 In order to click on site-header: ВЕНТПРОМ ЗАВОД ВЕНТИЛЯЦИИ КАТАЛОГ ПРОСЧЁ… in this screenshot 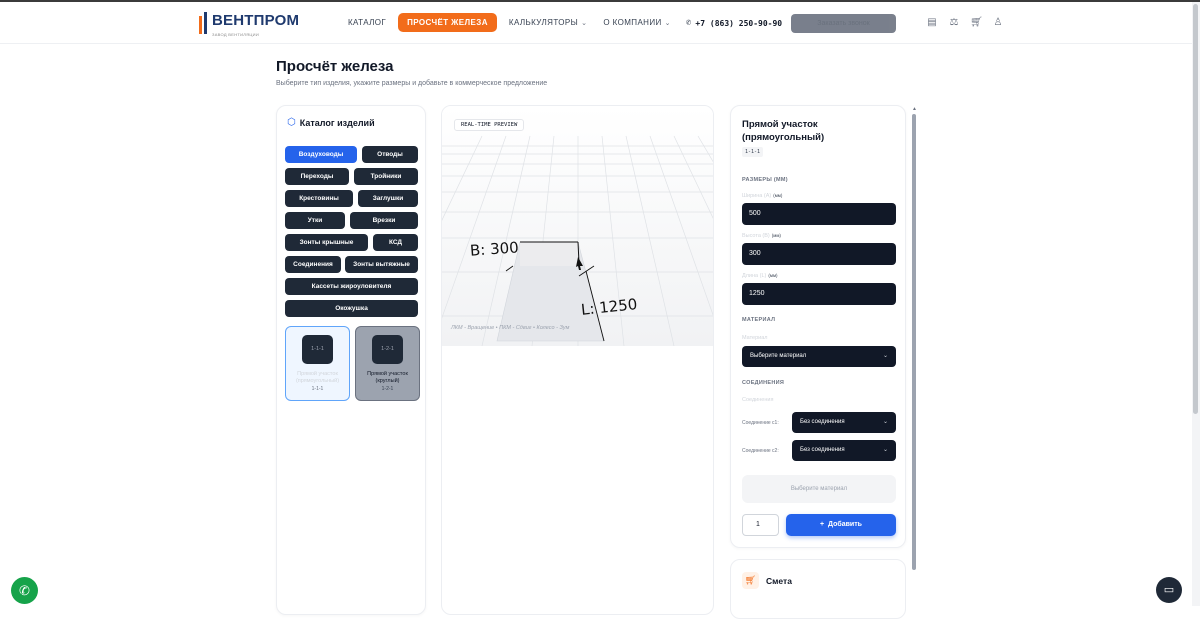, I will do `click(600, 23)`.